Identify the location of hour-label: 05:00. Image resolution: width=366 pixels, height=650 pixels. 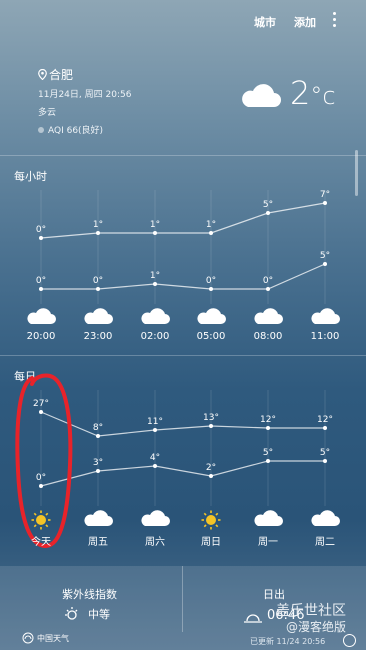
(211, 336).